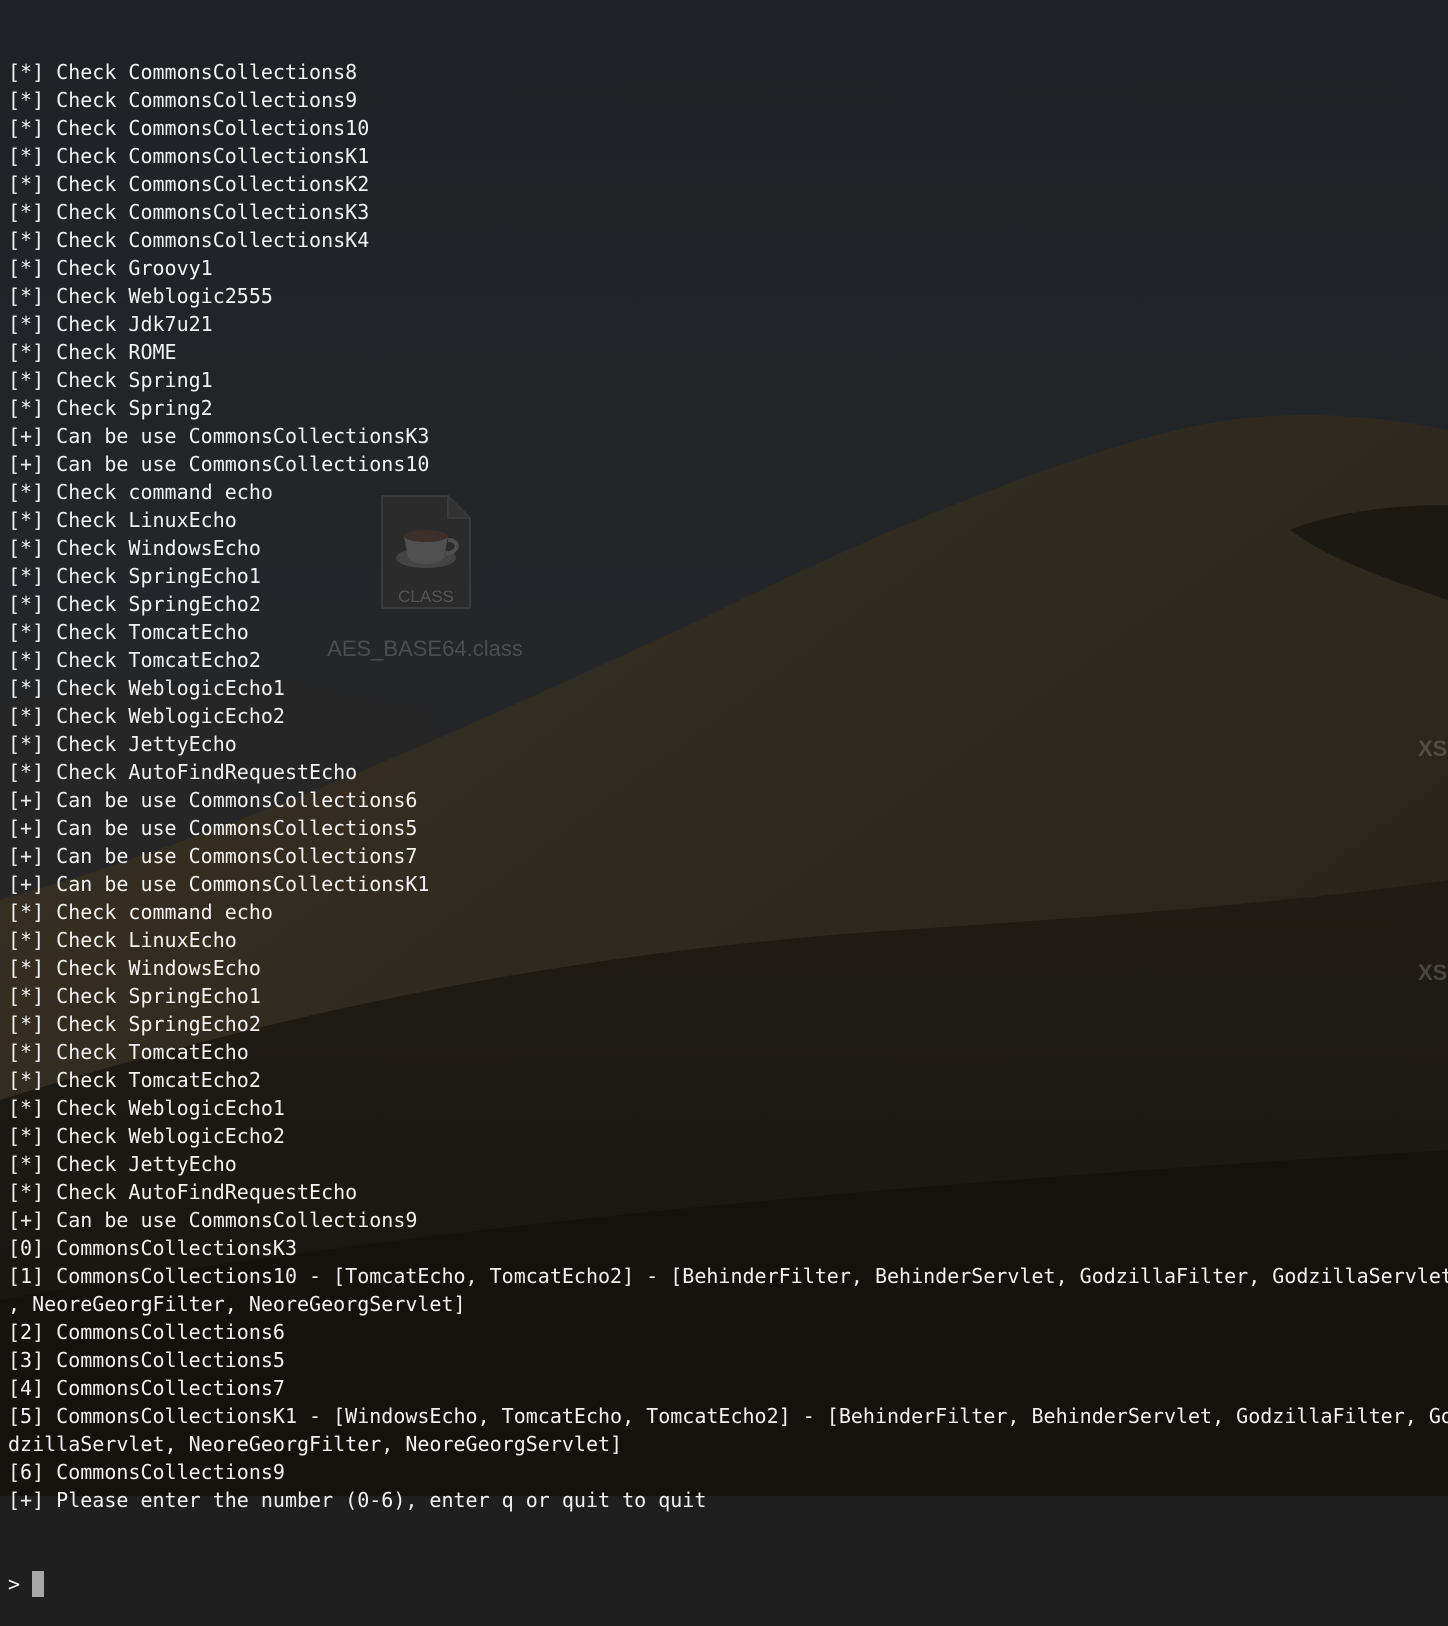  What do you see at coordinates (189, 240) in the screenshot?
I see `terminal-line: [*] Check CommonsCollectionsK4` at bounding box center [189, 240].